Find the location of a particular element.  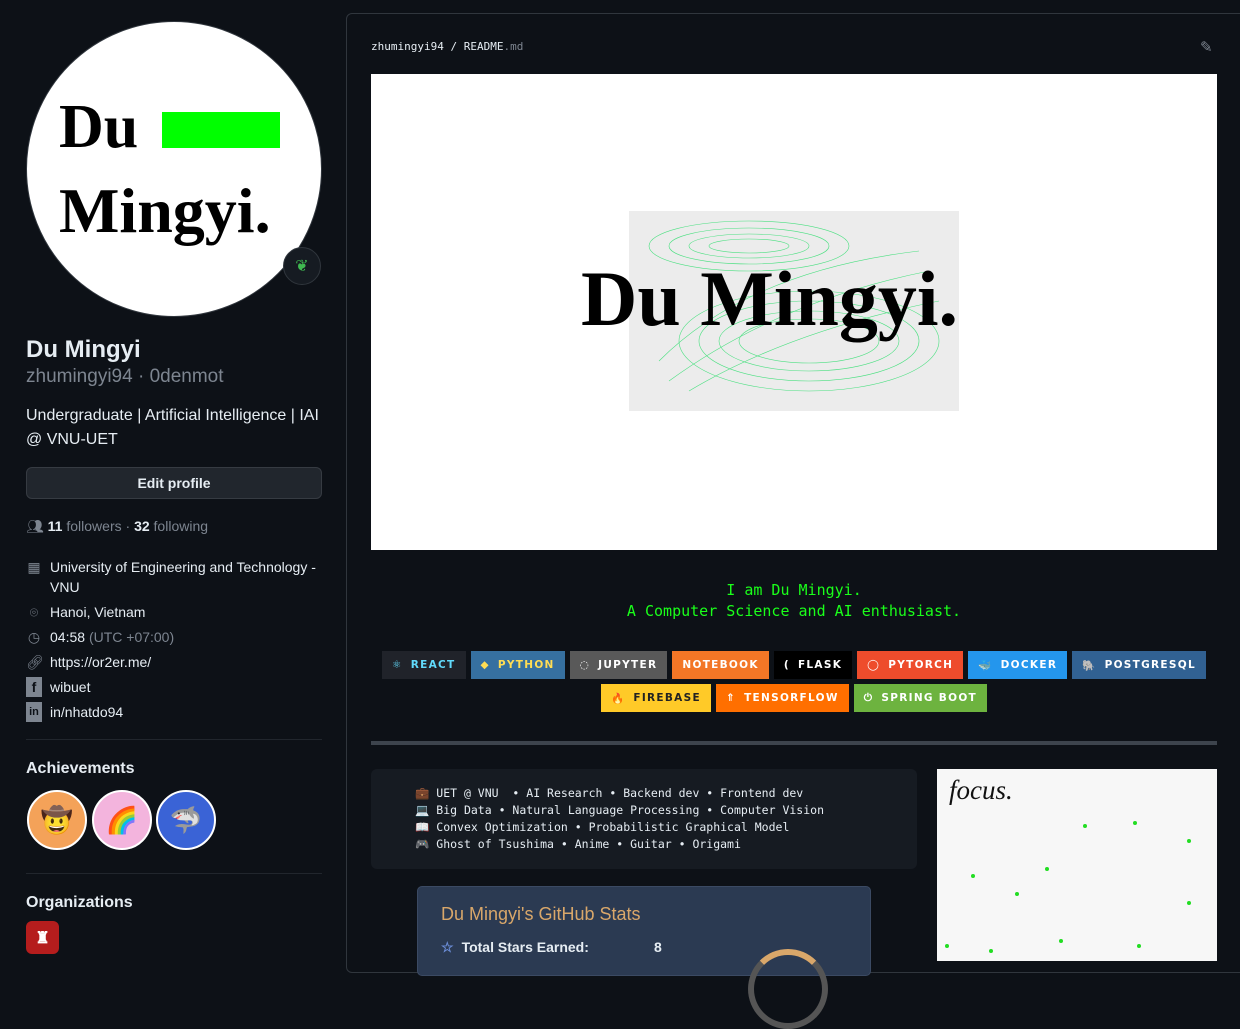

facebook-link: wibuet is located at coordinates (70, 687).